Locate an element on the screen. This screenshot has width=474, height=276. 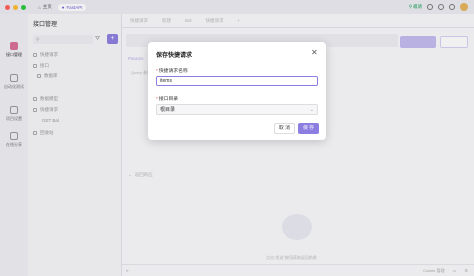
name-field-label: *快捷请求名称 is located at coordinates (172, 70).